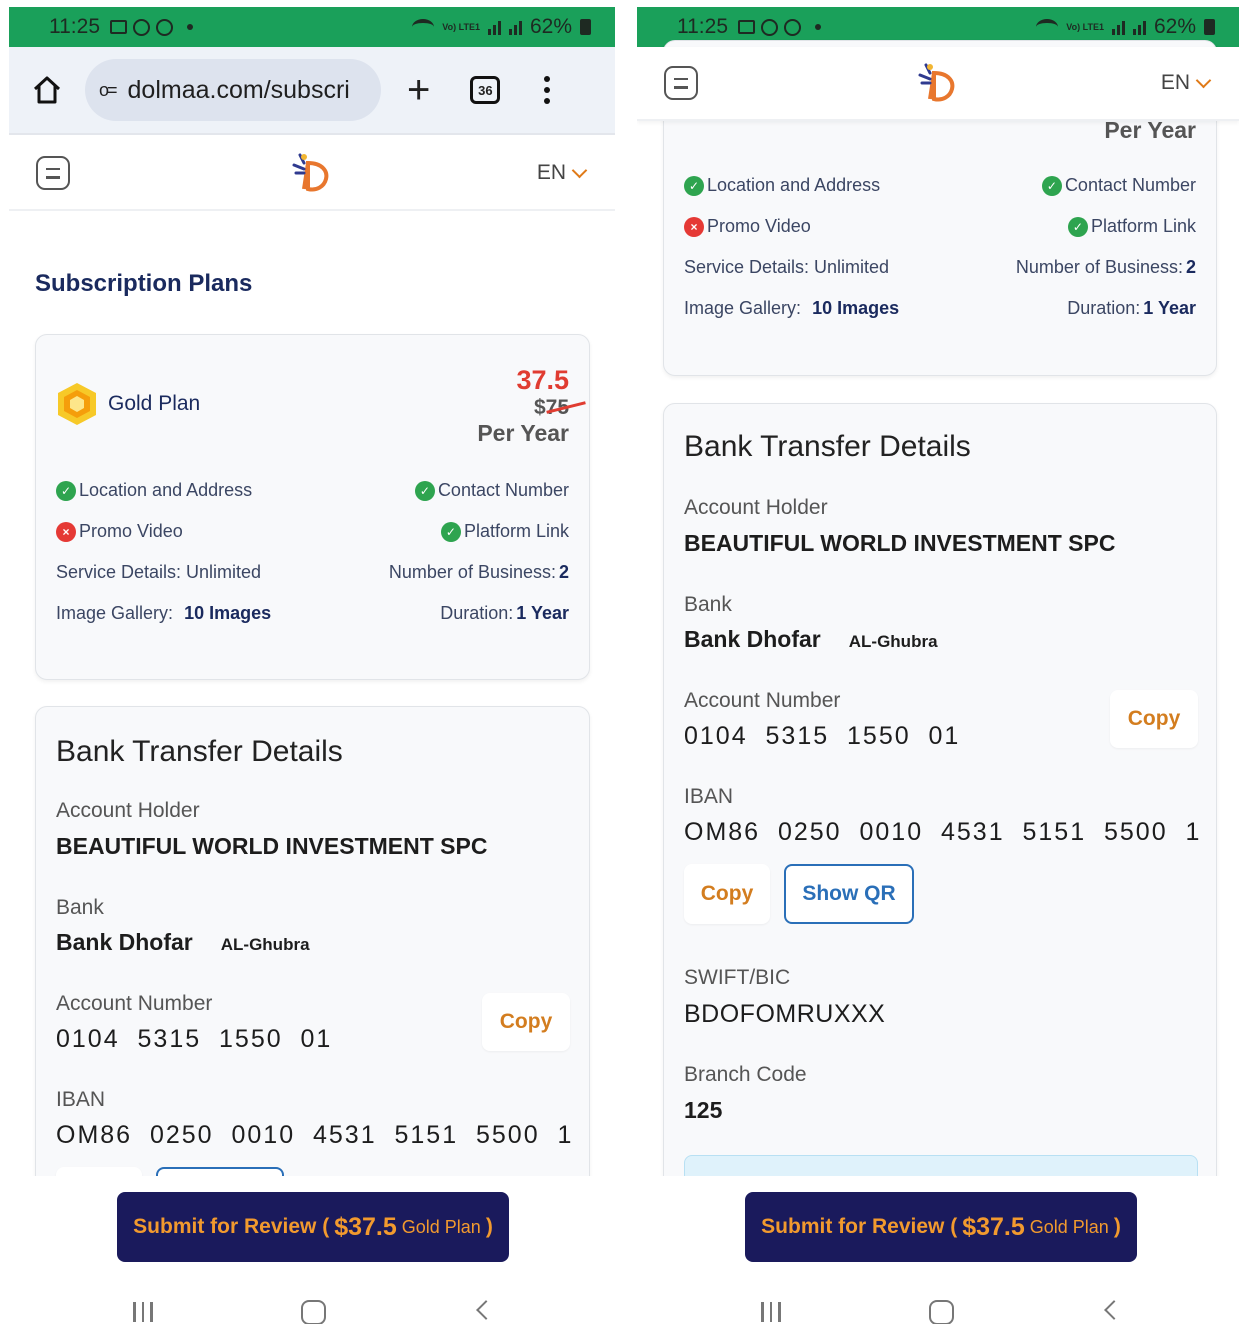  I want to click on tab-switcher-icon: 36, so click(485, 90).